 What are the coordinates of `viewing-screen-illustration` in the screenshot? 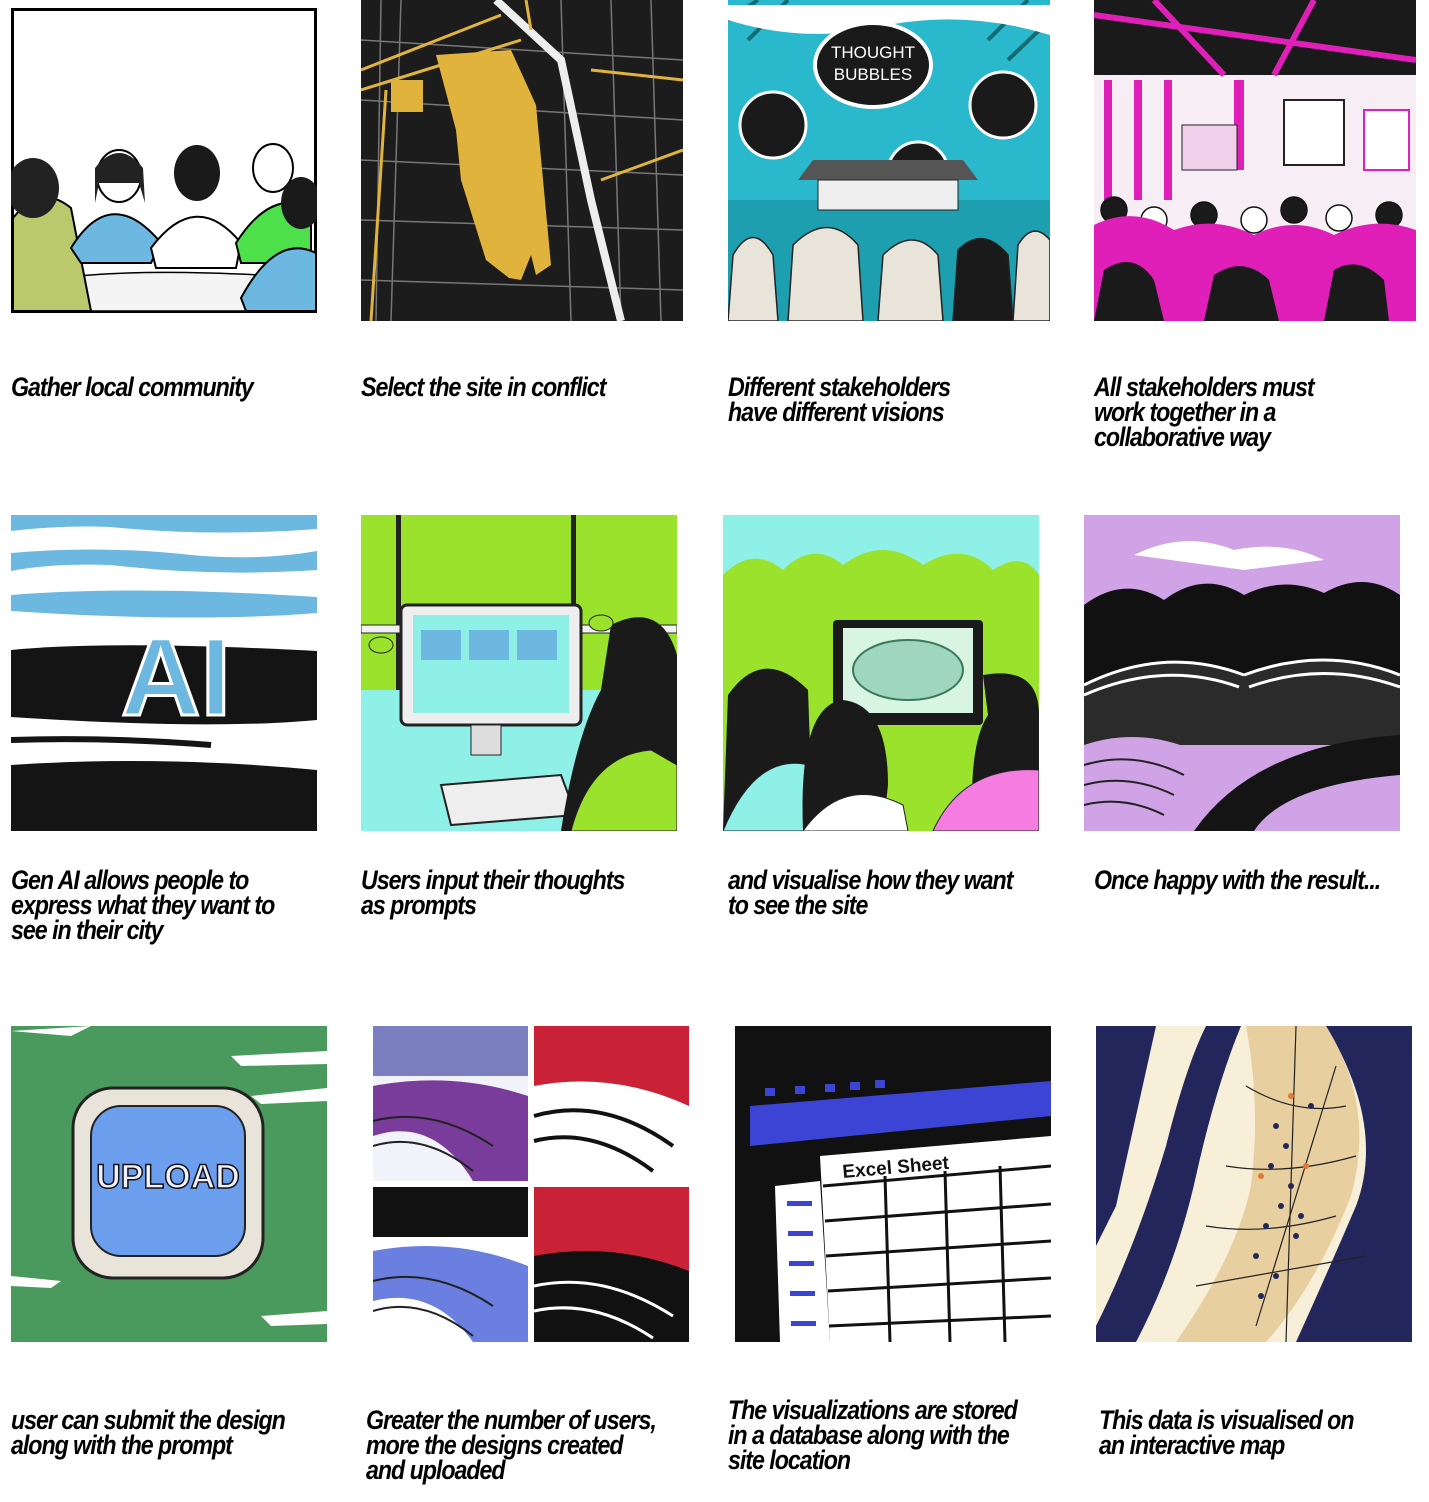 It's located at (881, 673).